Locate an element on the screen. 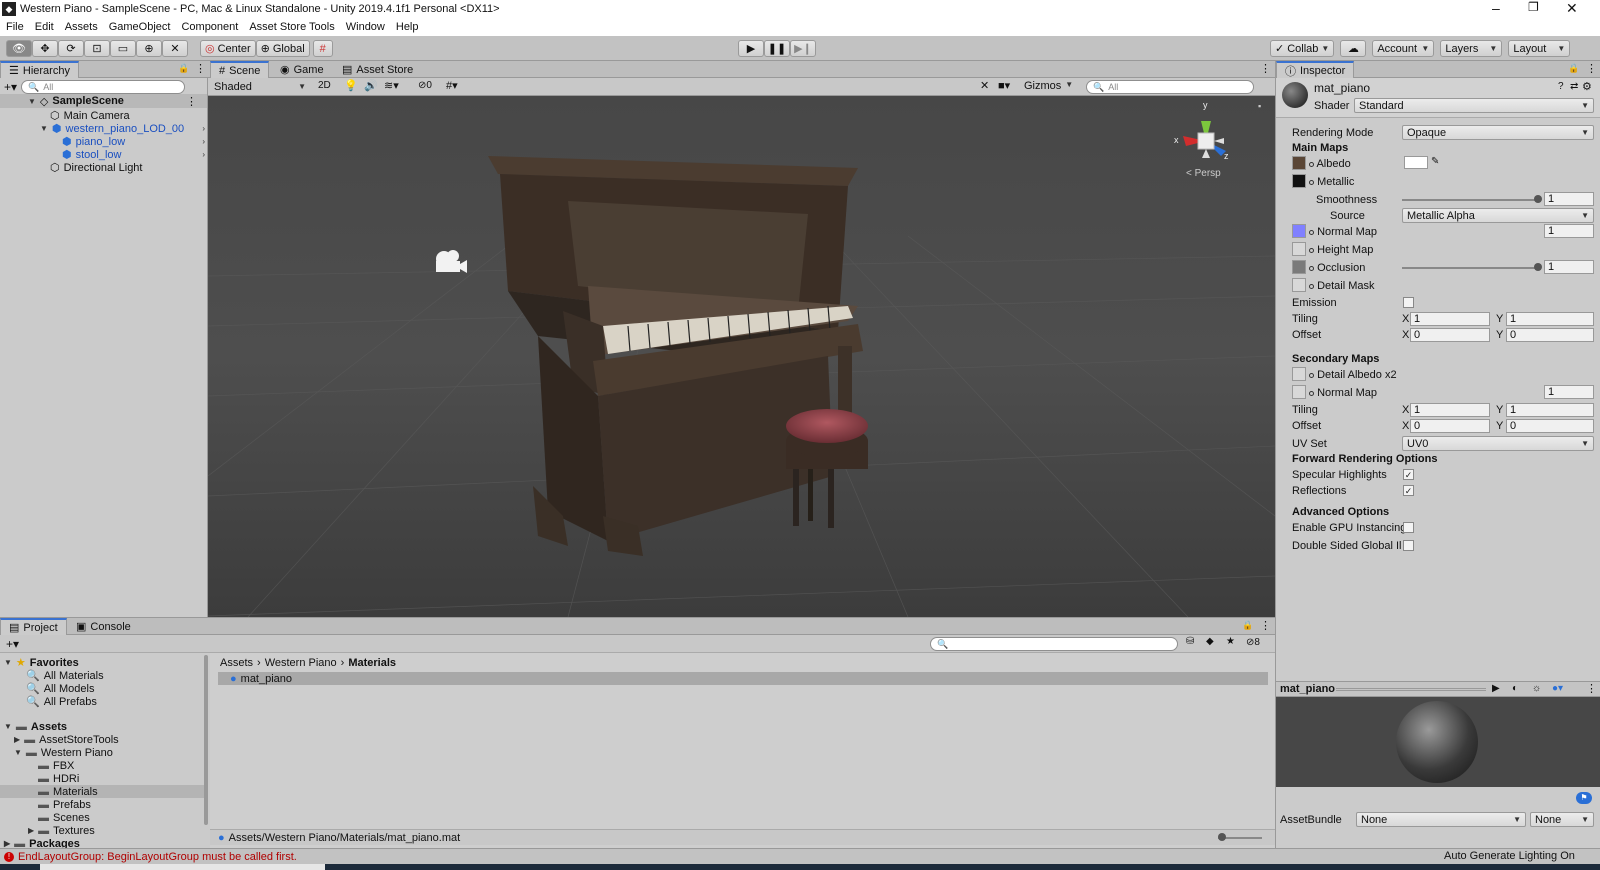 This screenshot has height=870, width=1600. pivot-global-button: ⊕ Global is located at coordinates (282, 48).